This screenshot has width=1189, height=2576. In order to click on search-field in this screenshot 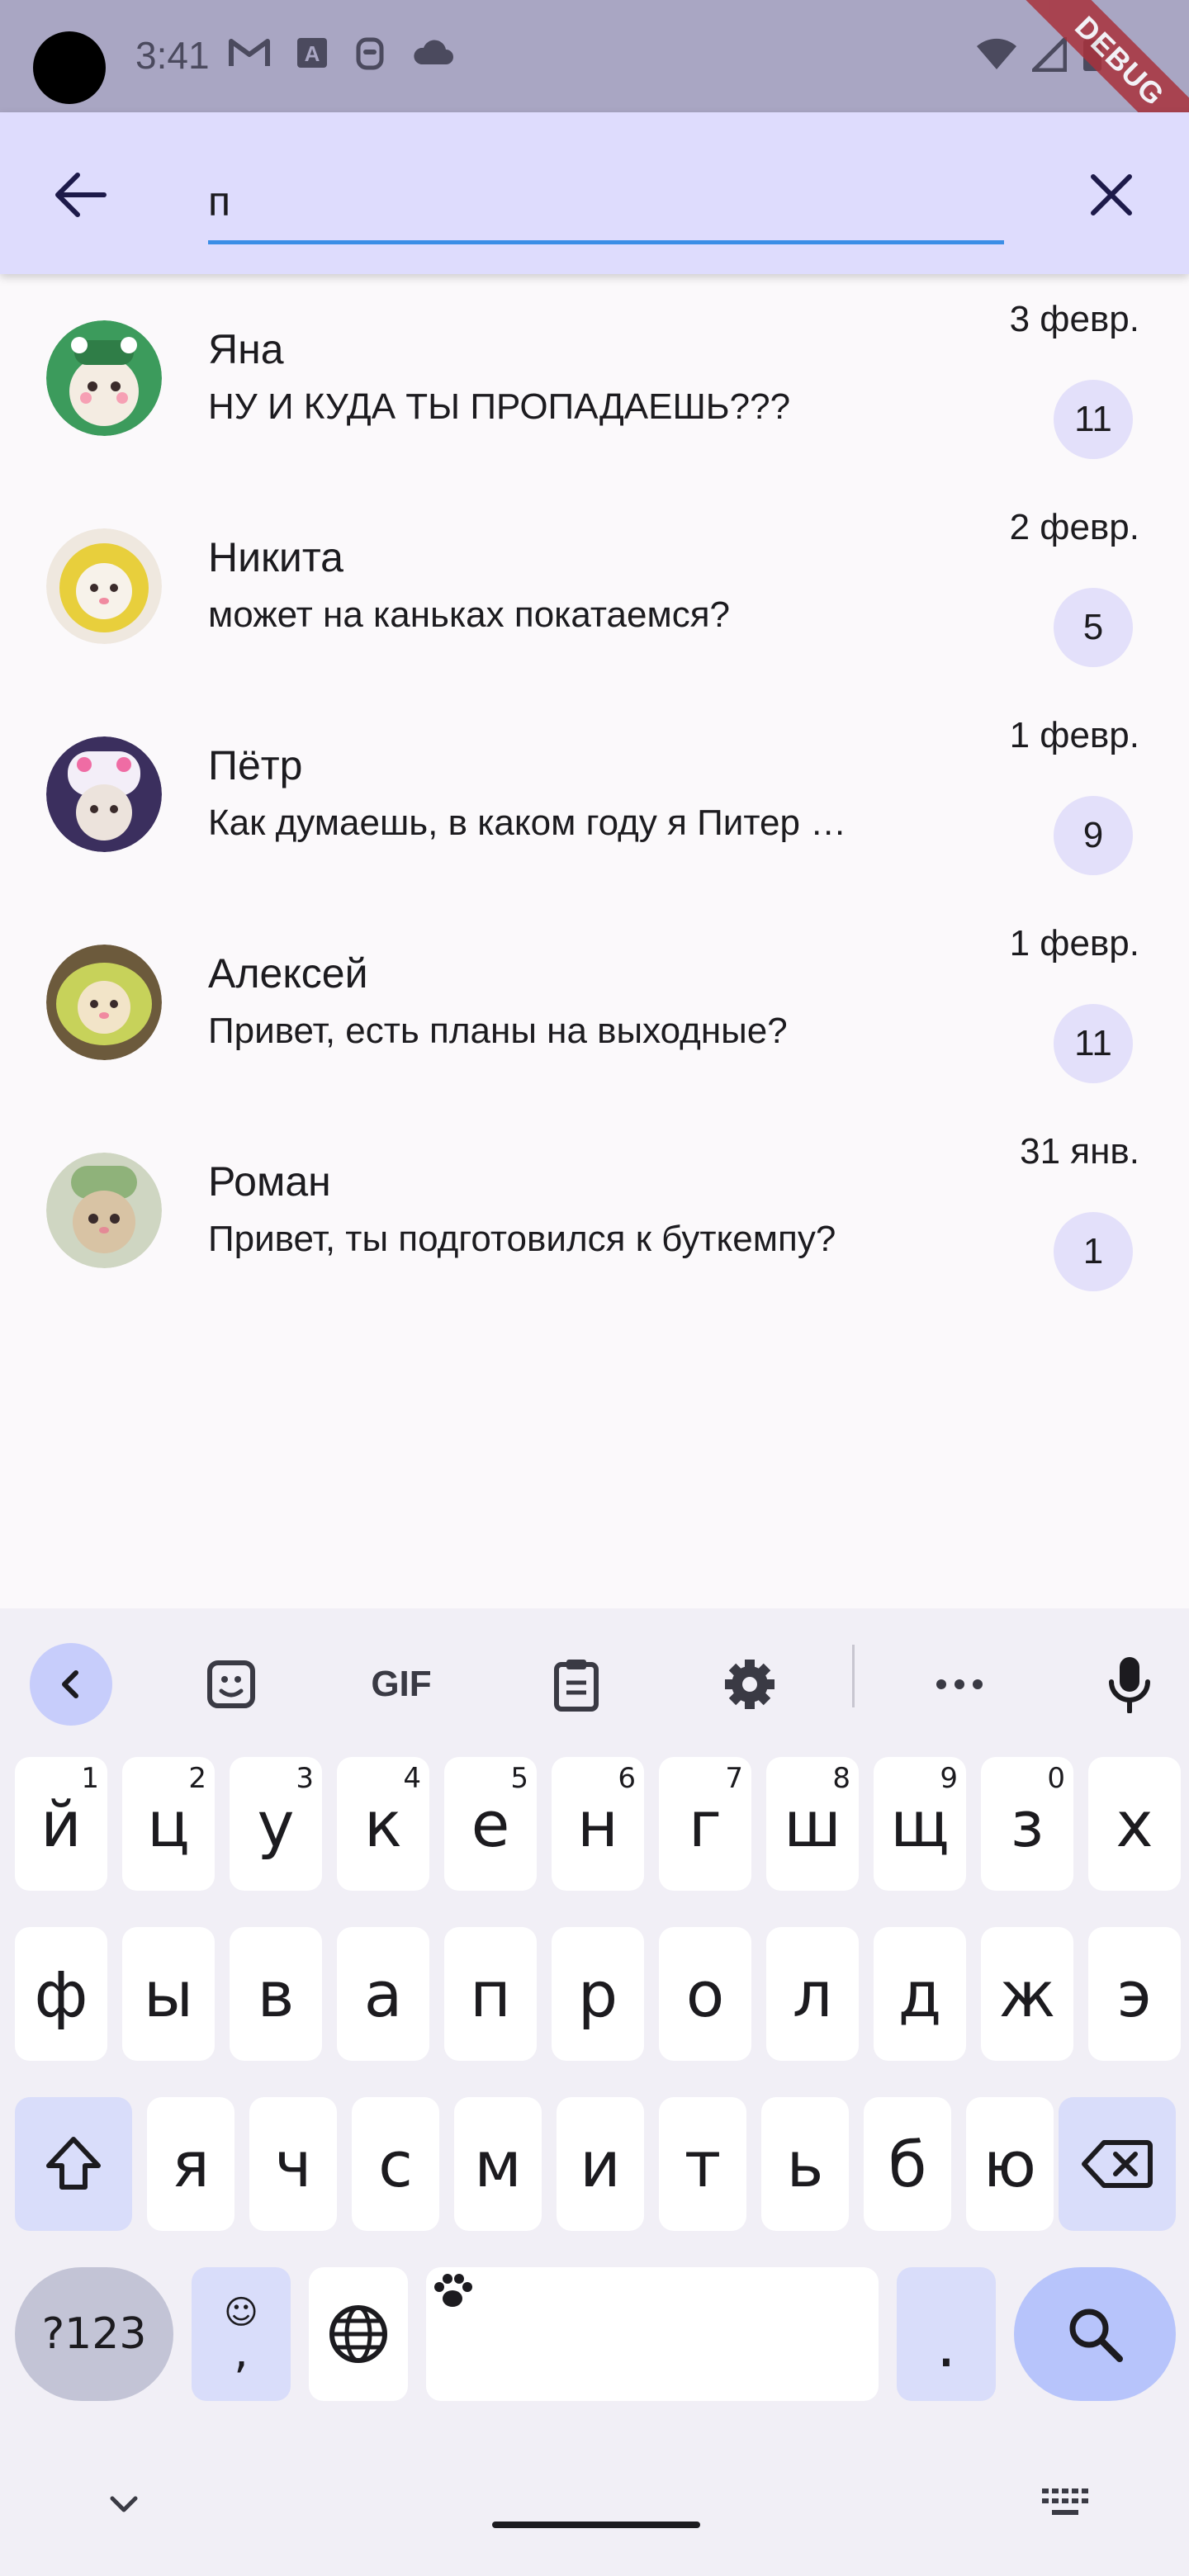, I will do `click(606, 199)`.